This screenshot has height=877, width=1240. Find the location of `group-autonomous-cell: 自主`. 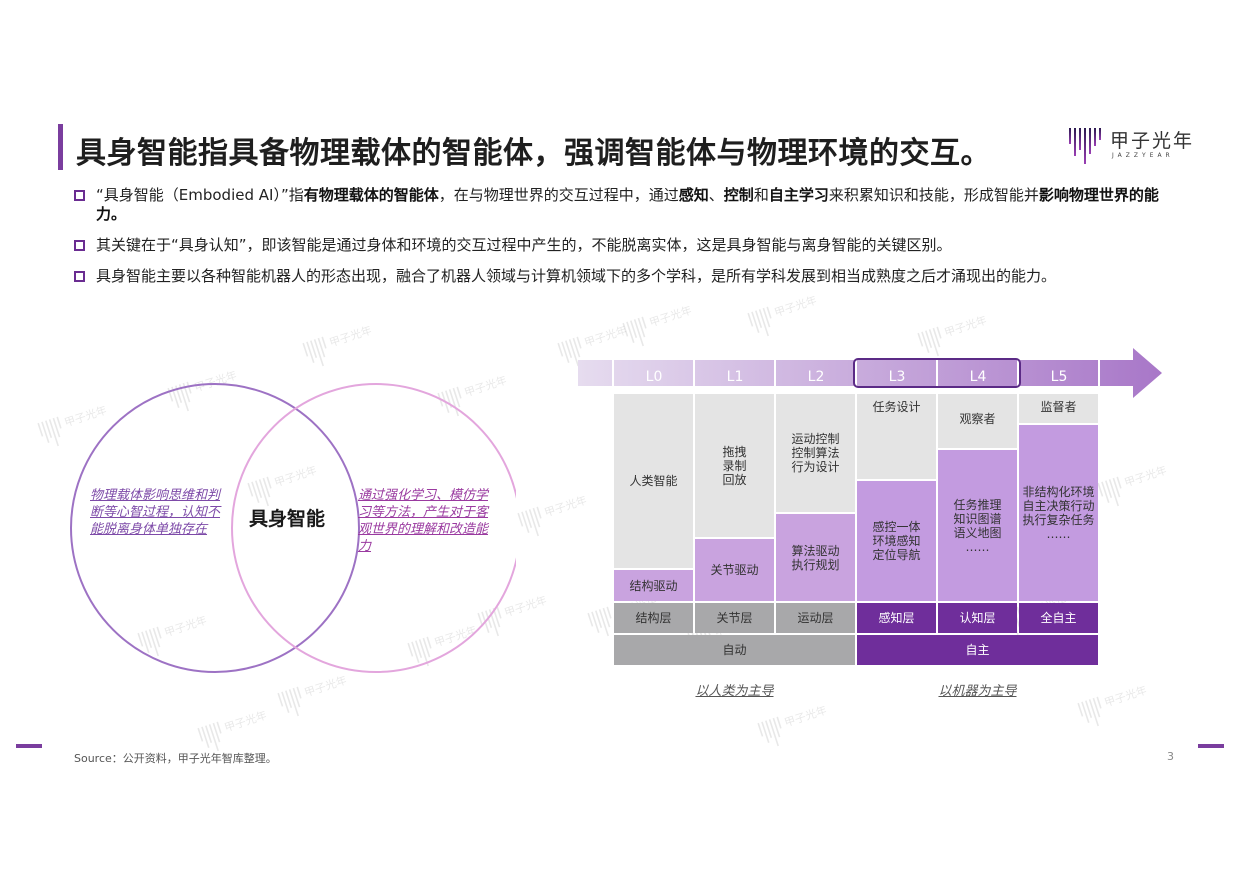

group-autonomous-cell: 自主 is located at coordinates (977, 650).